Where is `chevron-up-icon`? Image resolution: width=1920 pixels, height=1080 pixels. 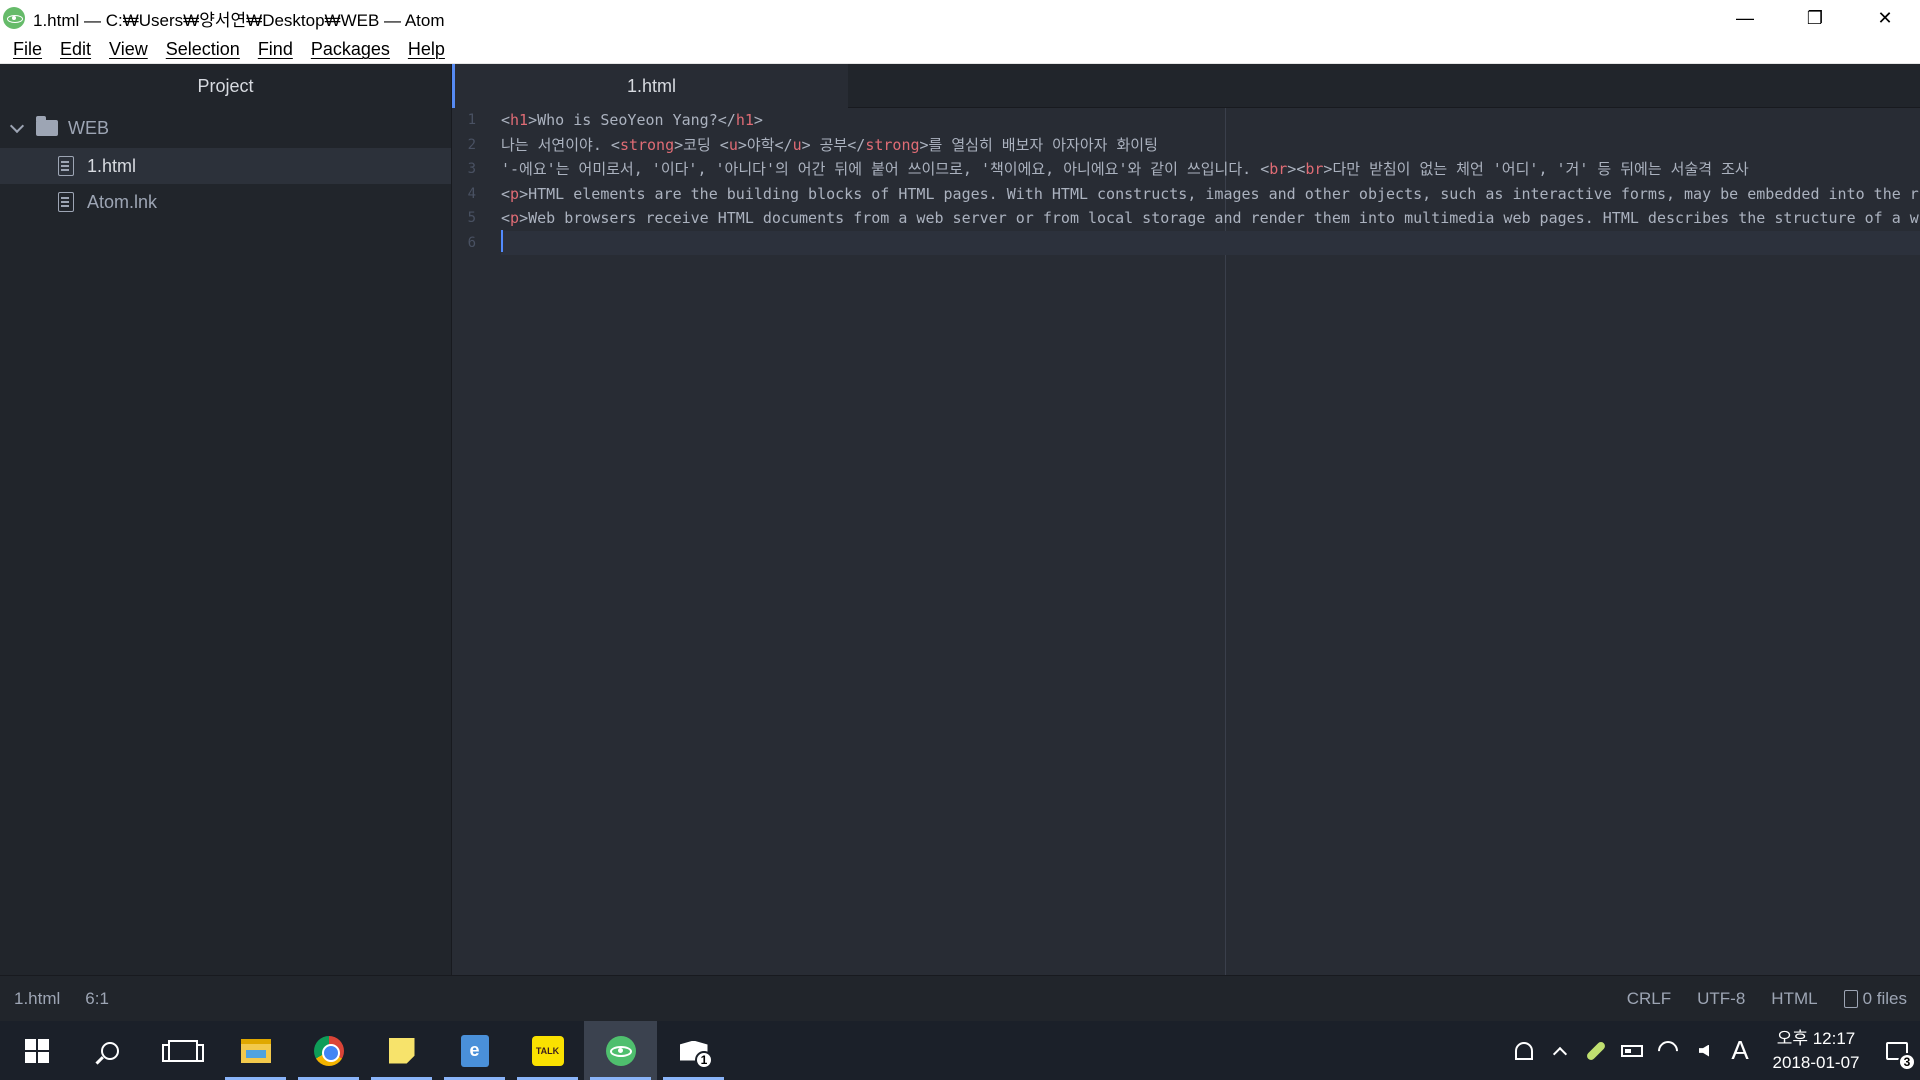
chevron-up-icon is located at coordinates (1560, 1053).